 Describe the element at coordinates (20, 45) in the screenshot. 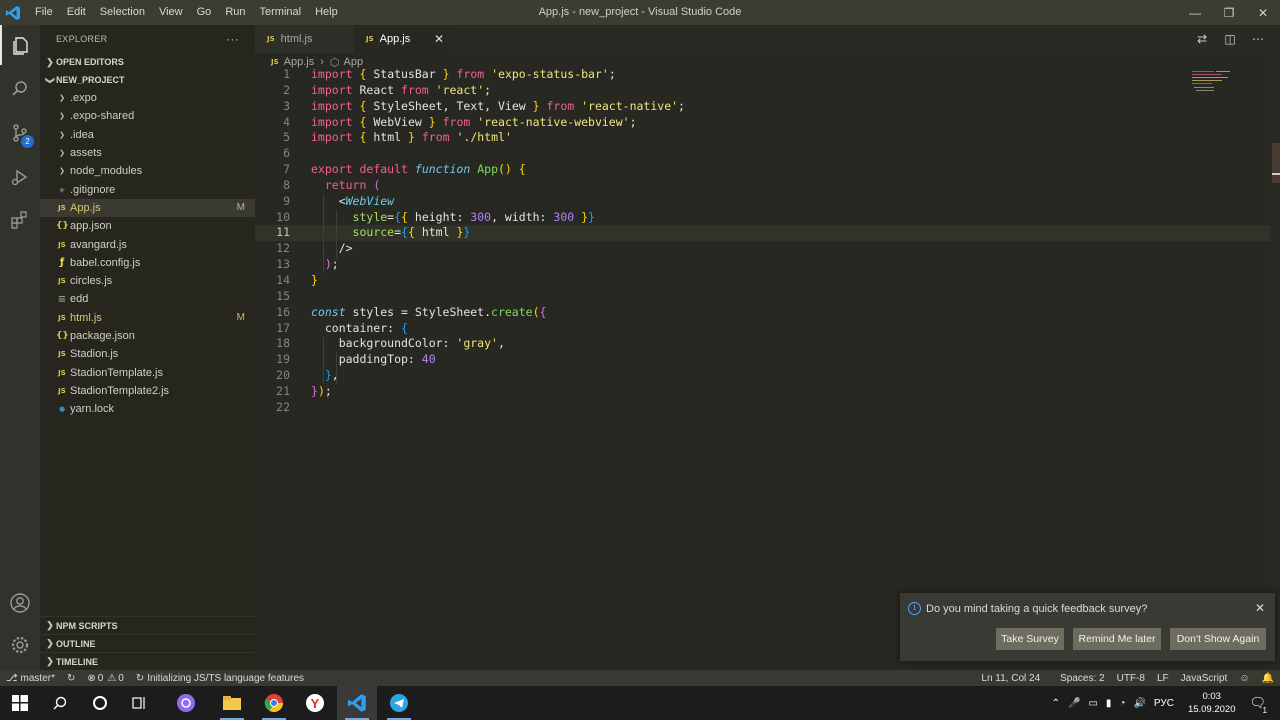

I see `explorer-icon` at that location.